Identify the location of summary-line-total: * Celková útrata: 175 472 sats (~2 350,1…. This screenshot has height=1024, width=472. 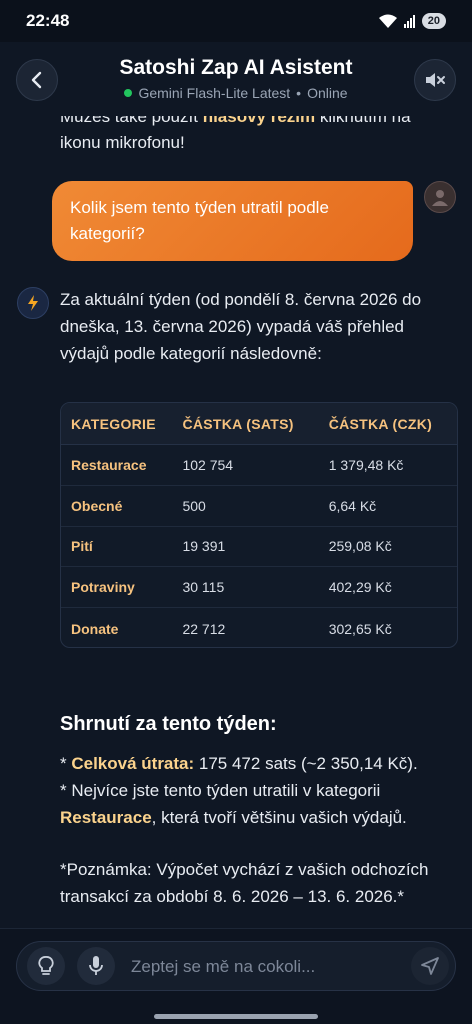
(239, 763).